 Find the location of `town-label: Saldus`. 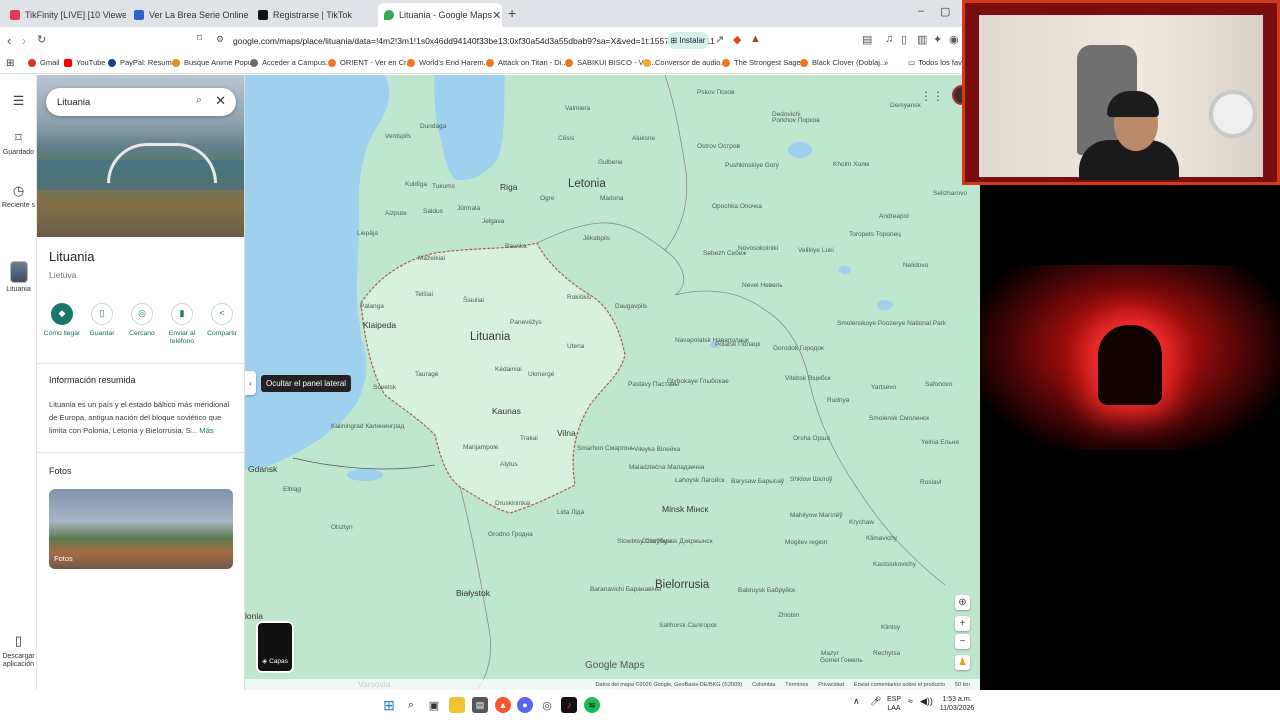

town-label: Saldus is located at coordinates (433, 211).